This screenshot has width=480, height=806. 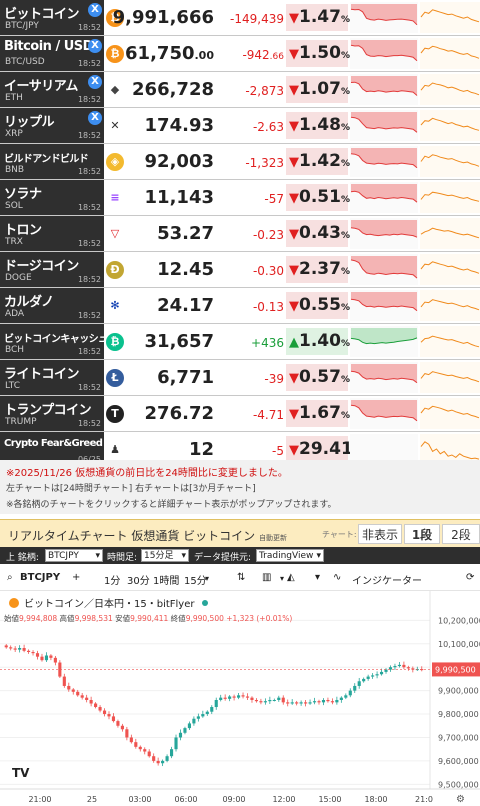 I want to click on coin-name-cell: ビットコインキャッシュ BCH 18:52, so click(x=54, y=341).